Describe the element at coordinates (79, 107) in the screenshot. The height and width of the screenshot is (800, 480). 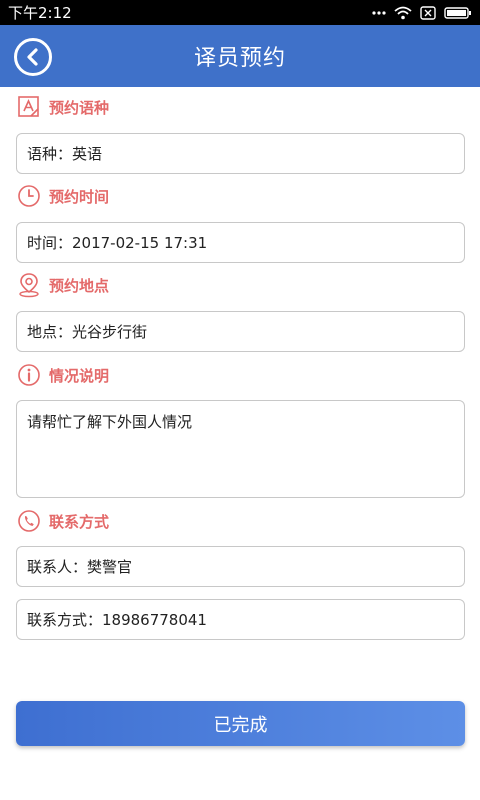
I see `section-language-label: 预约语种` at that location.